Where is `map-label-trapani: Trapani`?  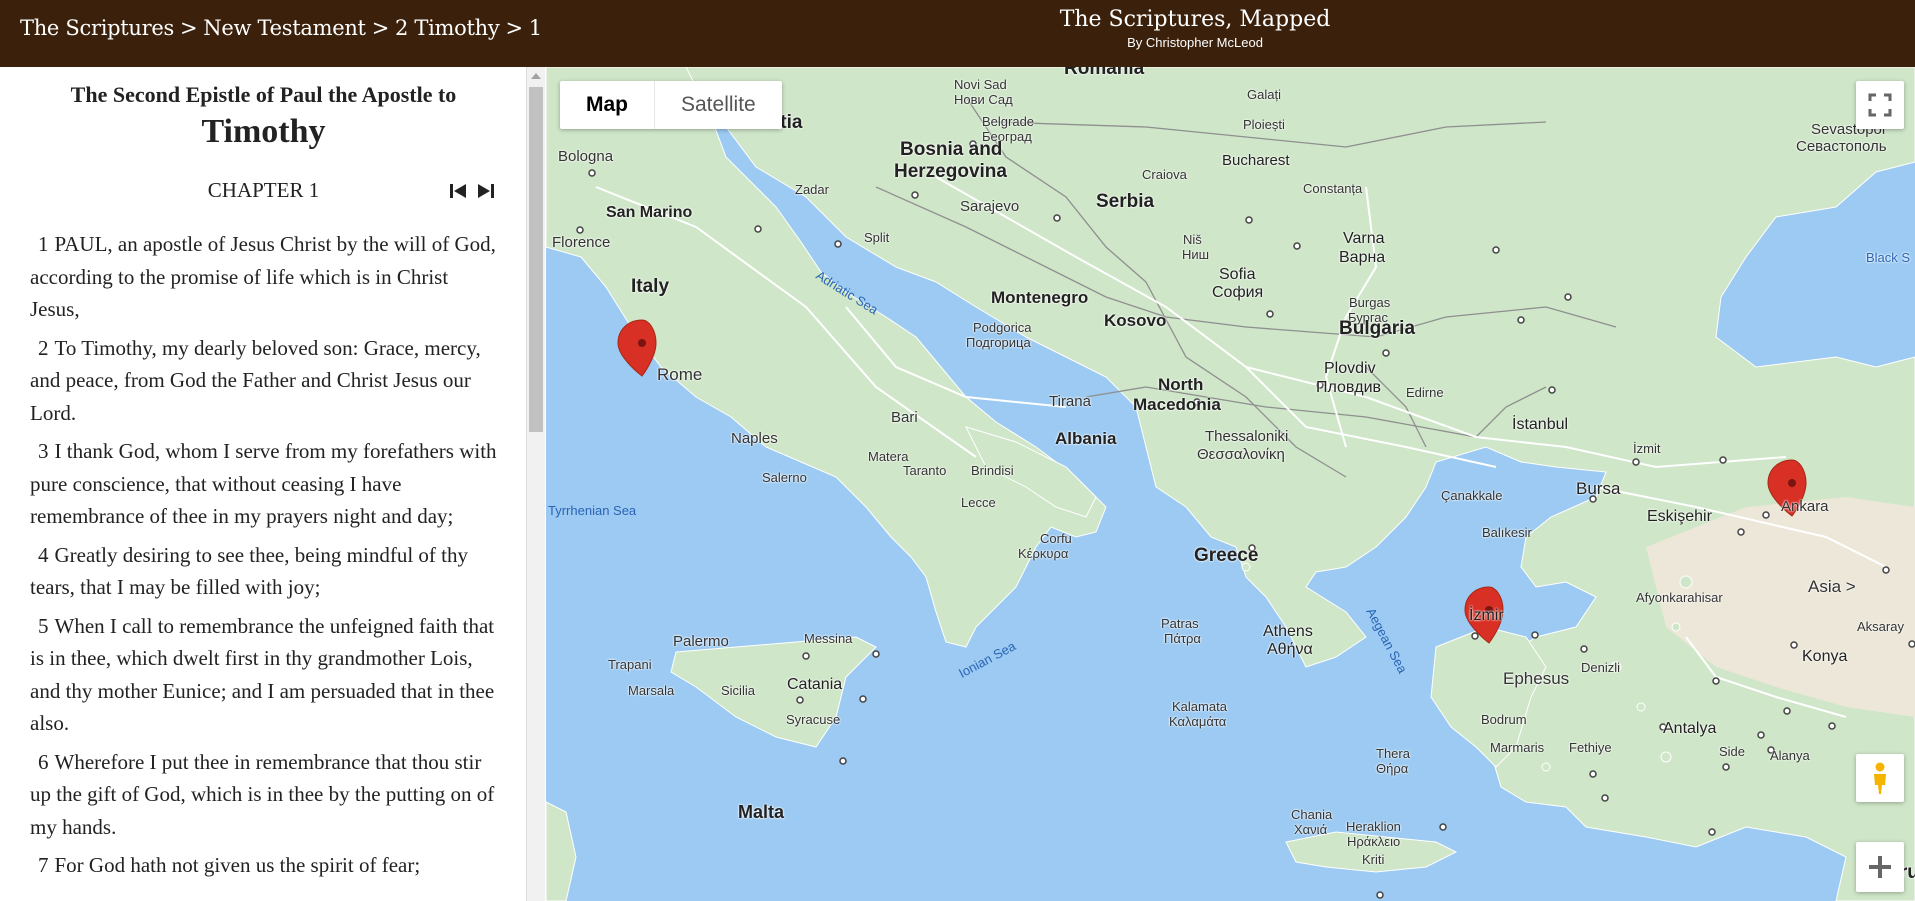
map-label-trapani: Trapani is located at coordinates (630, 664).